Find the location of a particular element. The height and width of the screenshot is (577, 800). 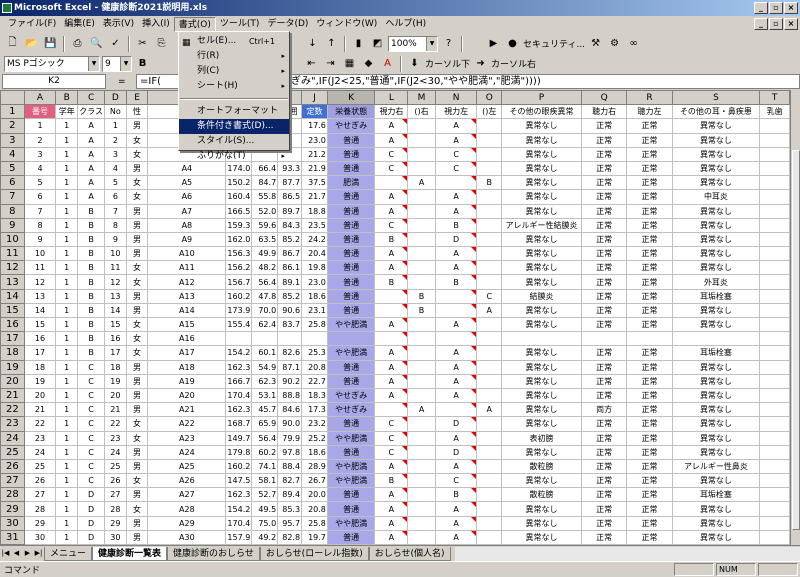

table-cell: 30 is located at coordinates (40, 537).